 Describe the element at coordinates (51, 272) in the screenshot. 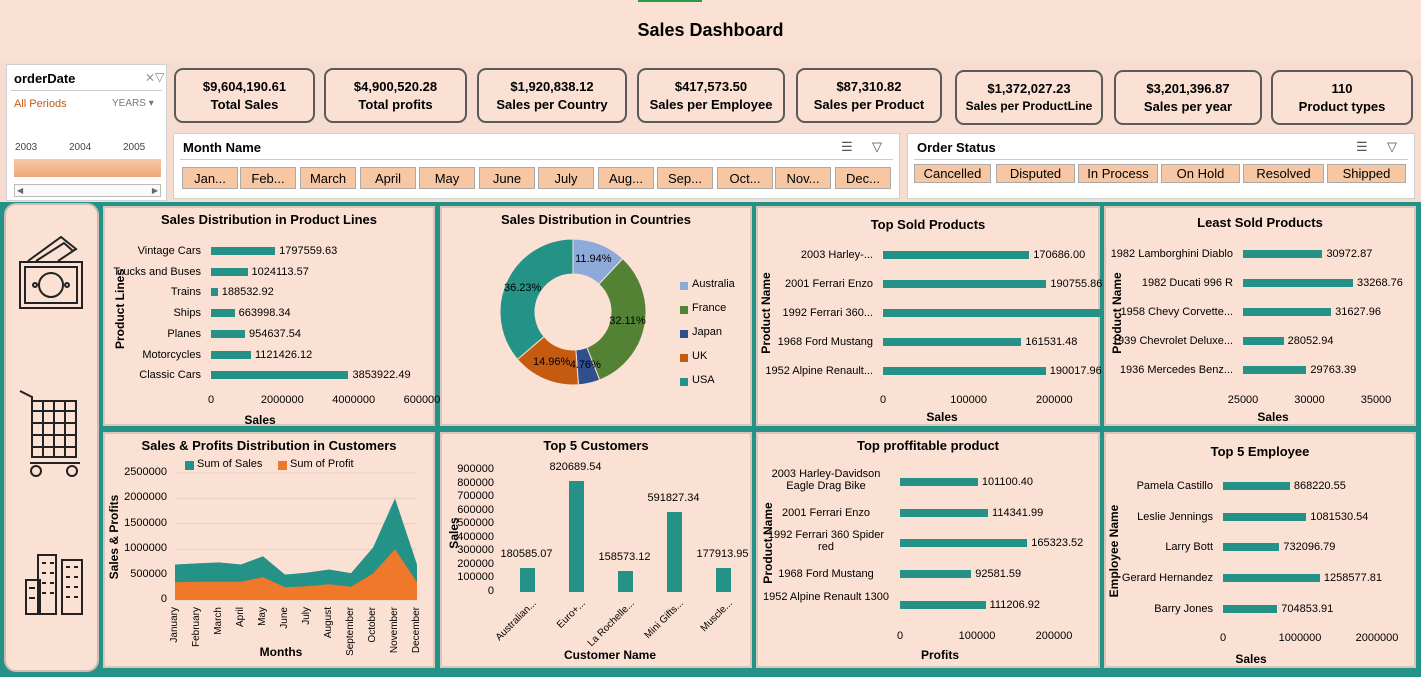

I see `money-icon` at that location.